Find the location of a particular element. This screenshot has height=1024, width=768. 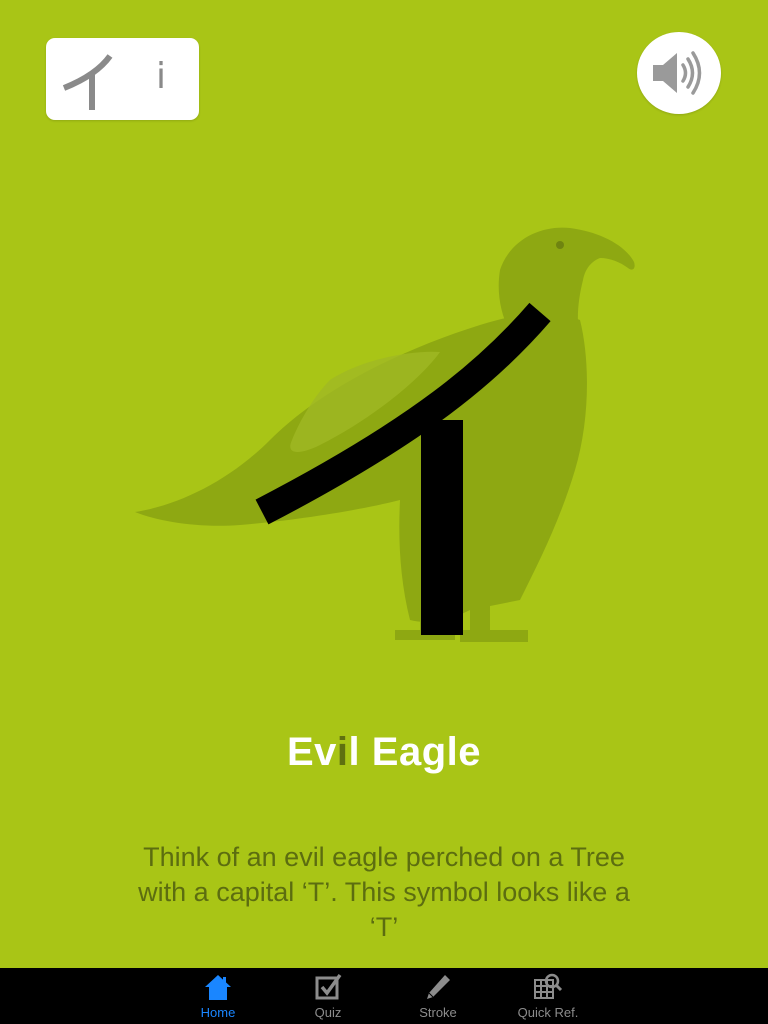

character-card: i is located at coordinates (122, 79).